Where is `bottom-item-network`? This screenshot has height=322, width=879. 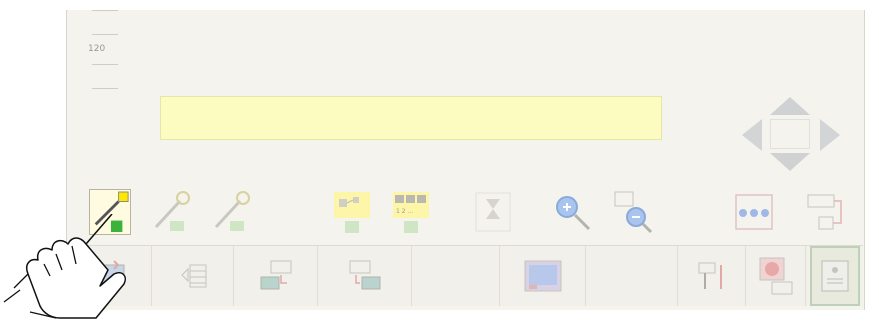 bottom-item-network is located at coordinates (365, 276).